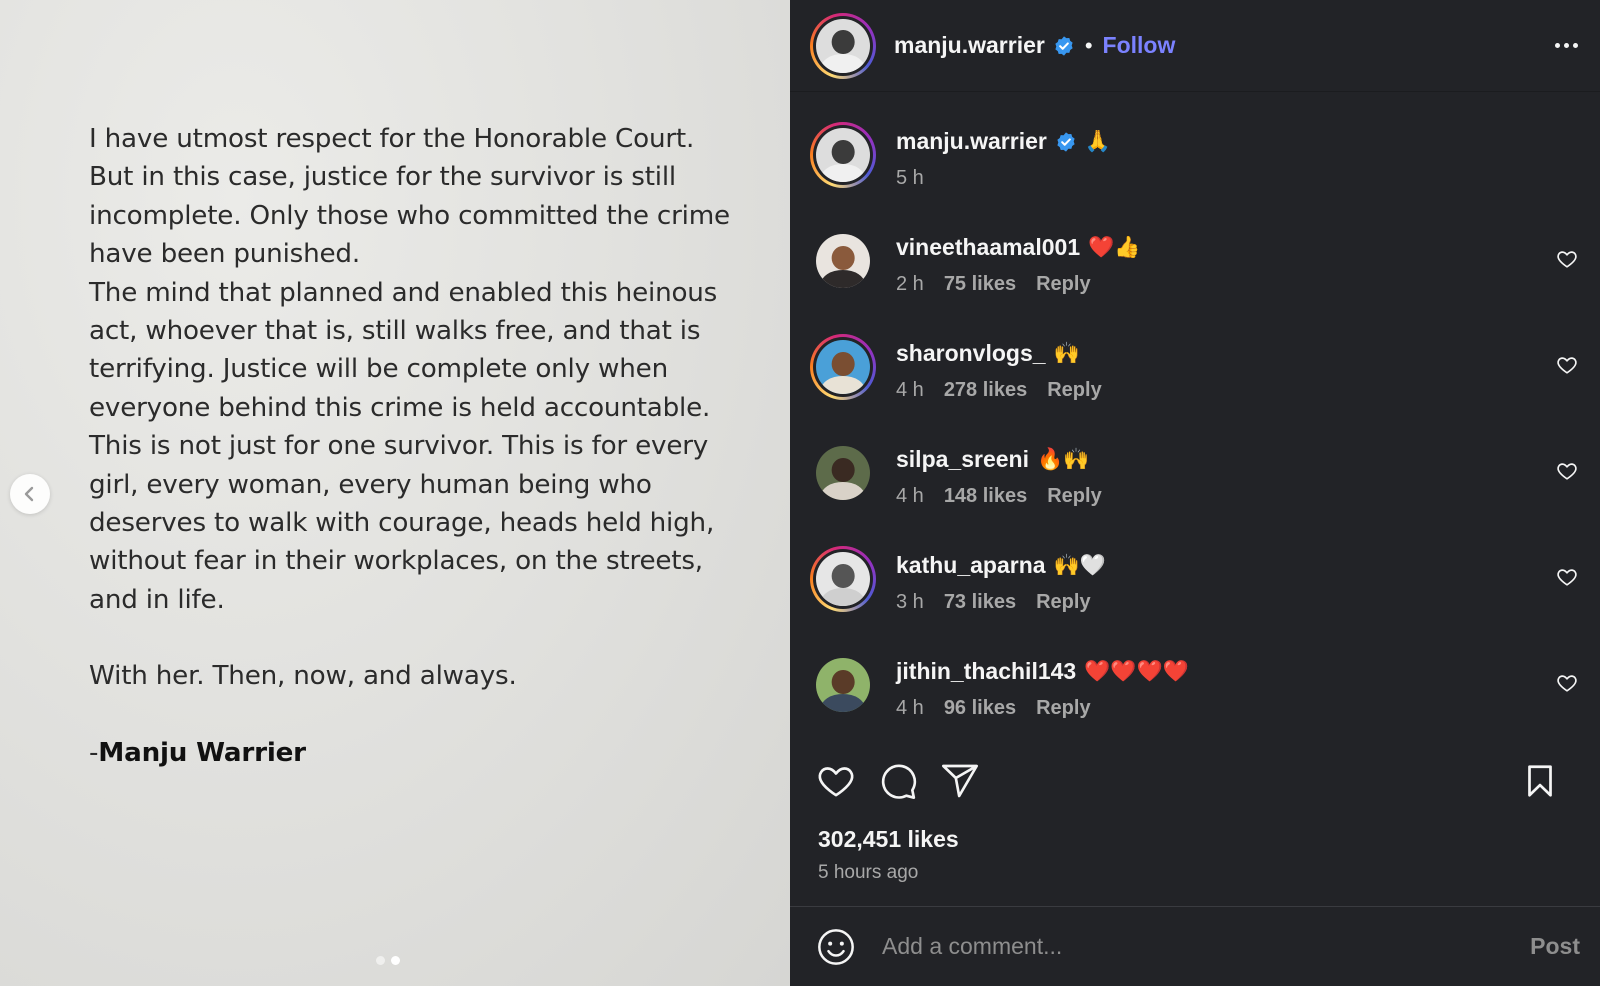 The image size is (1600, 986). I want to click on bookmark-icon, so click(1540, 781).